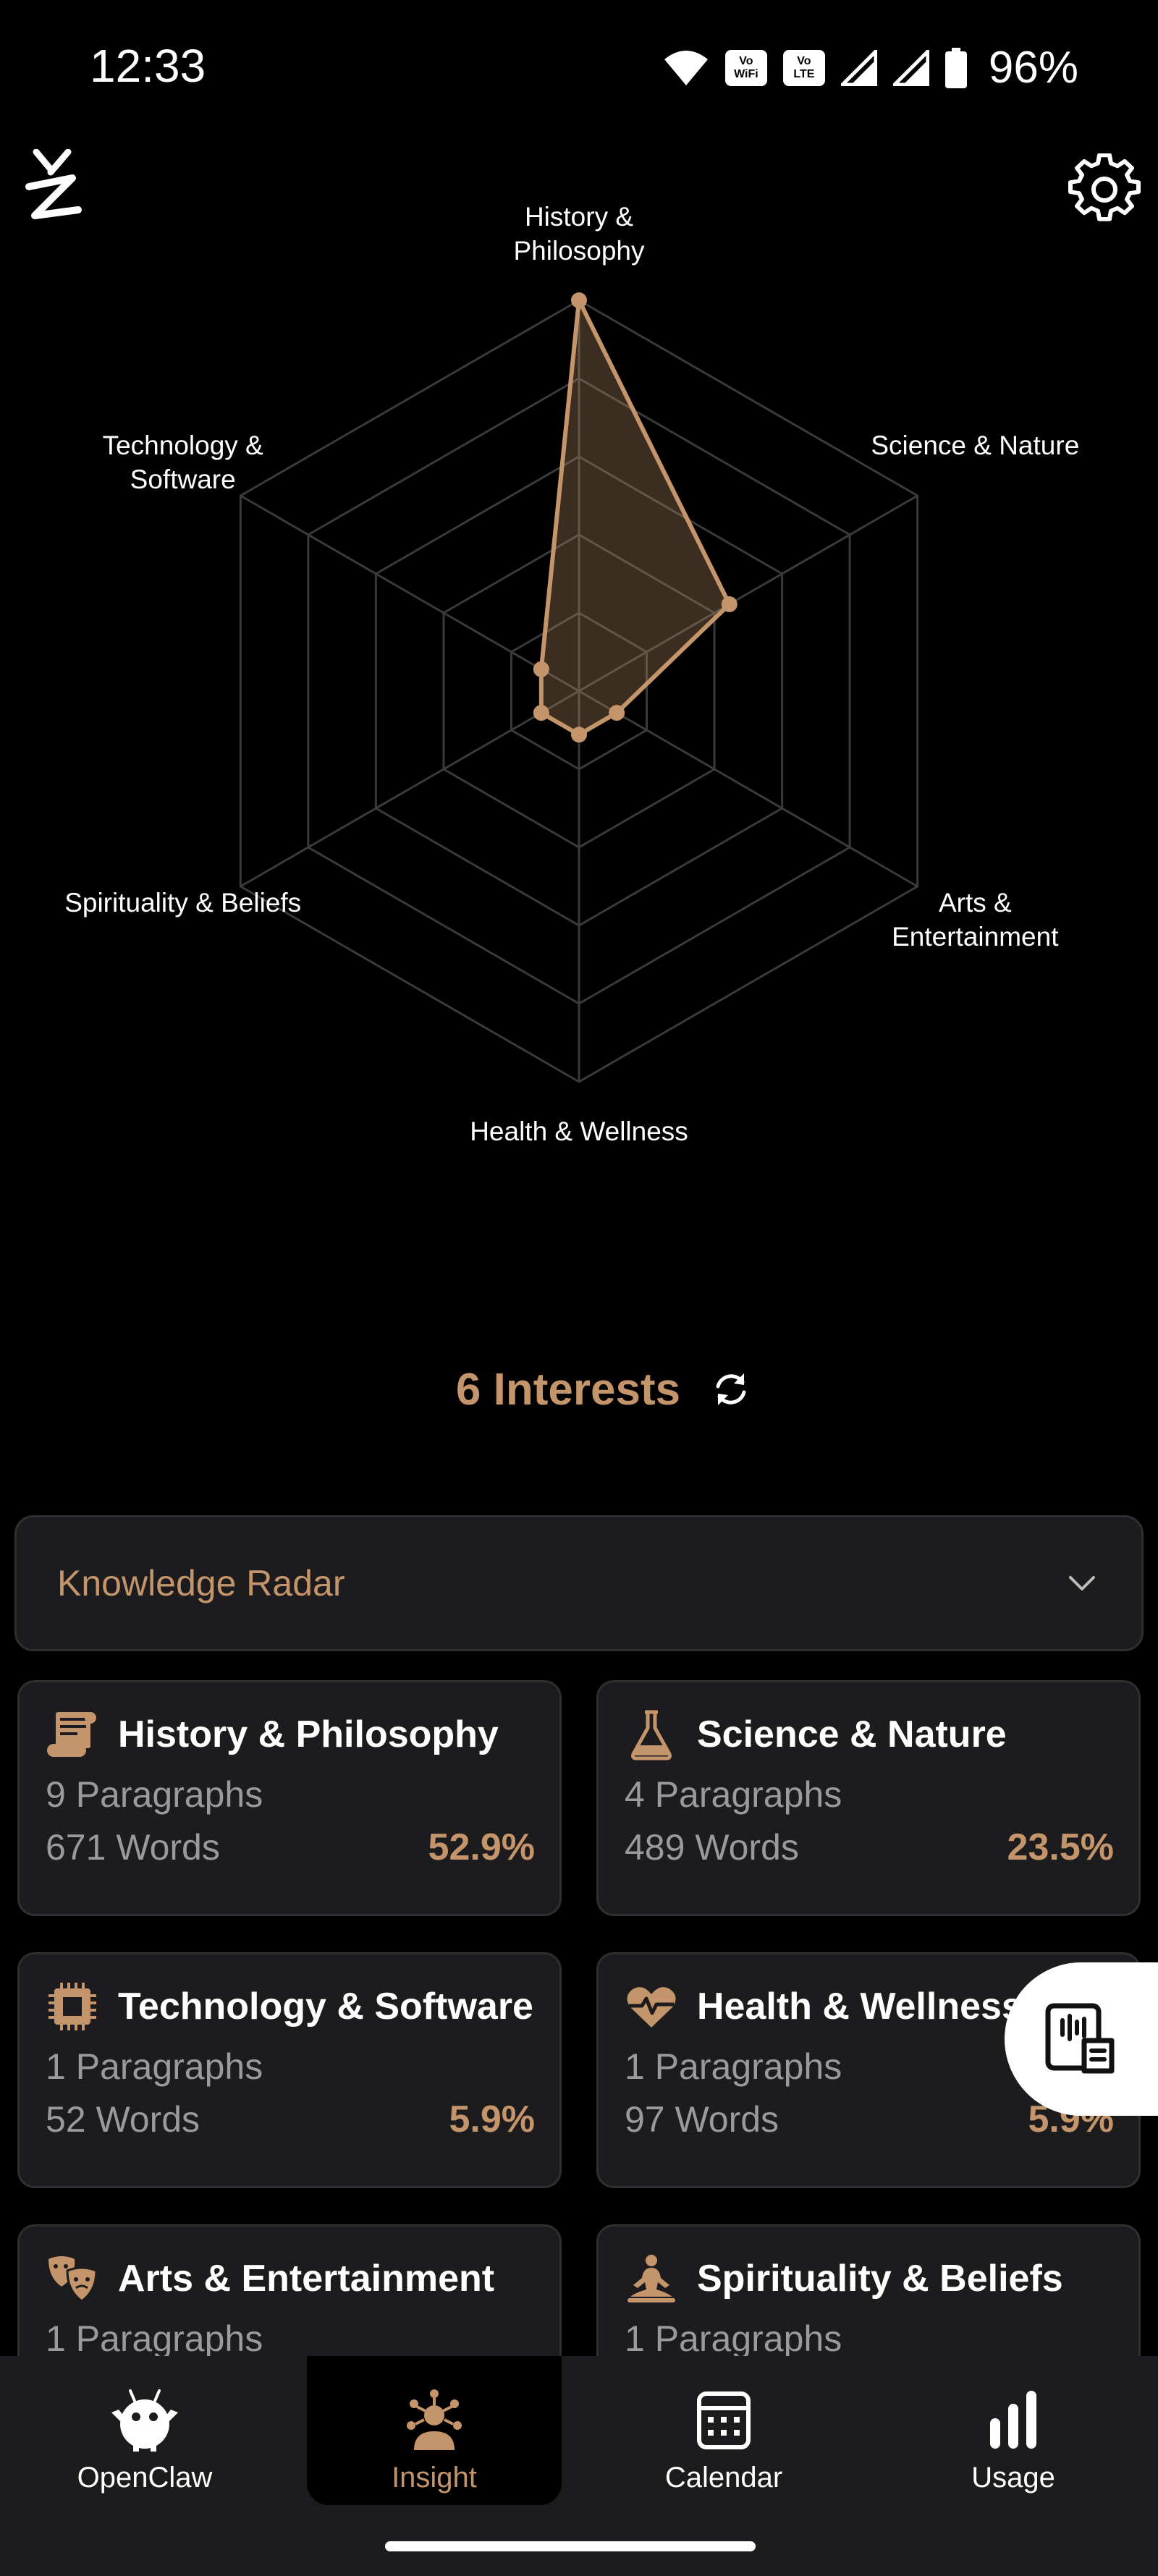 This screenshot has height=2576, width=1158. I want to click on meditation-icon, so click(651, 2278).